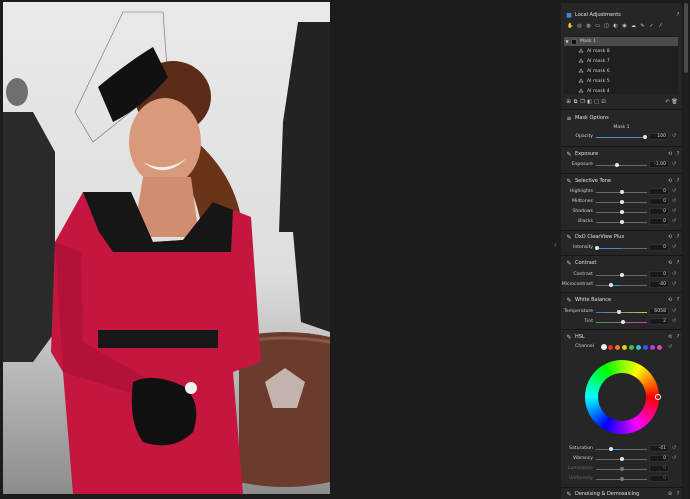  What do you see at coordinates (621, 154) in the screenshot?
I see `exposure-header: ✎ Exposure ⟲ ?` at bounding box center [621, 154].